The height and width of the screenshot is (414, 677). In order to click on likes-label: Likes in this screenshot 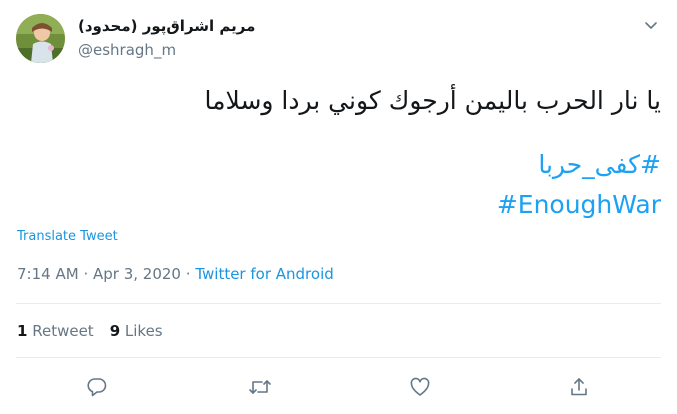, I will do `click(143, 331)`.